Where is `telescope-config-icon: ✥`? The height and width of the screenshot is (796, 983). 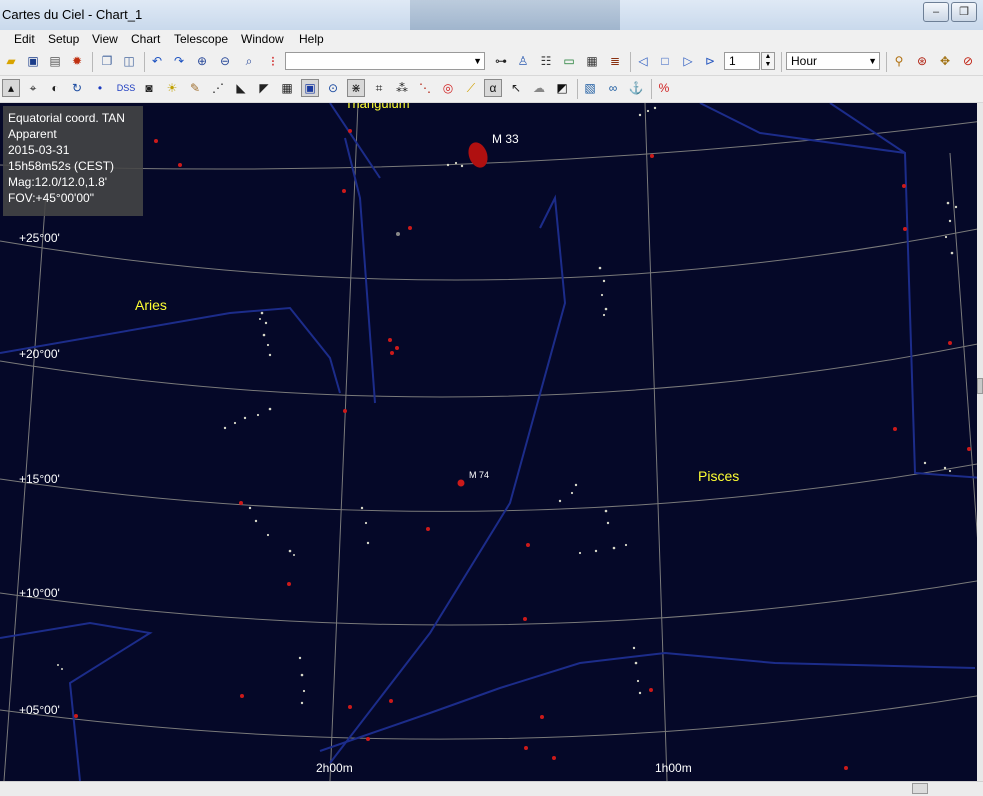
telescope-config-icon: ✥ is located at coordinates (945, 61).